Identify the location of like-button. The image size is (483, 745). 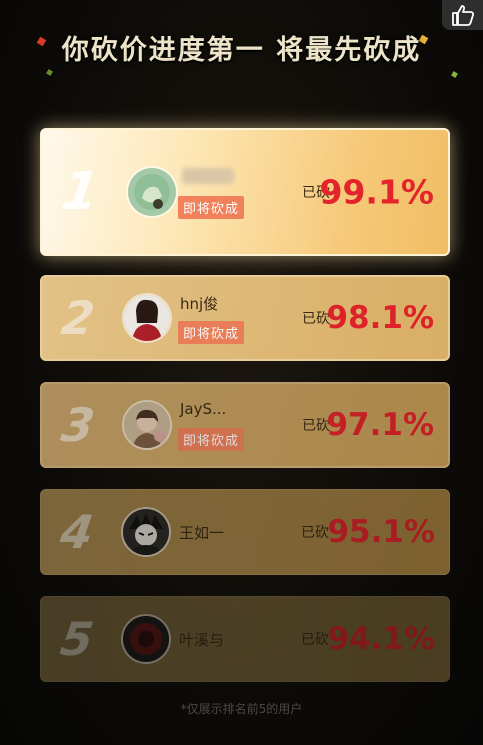
(462, 15).